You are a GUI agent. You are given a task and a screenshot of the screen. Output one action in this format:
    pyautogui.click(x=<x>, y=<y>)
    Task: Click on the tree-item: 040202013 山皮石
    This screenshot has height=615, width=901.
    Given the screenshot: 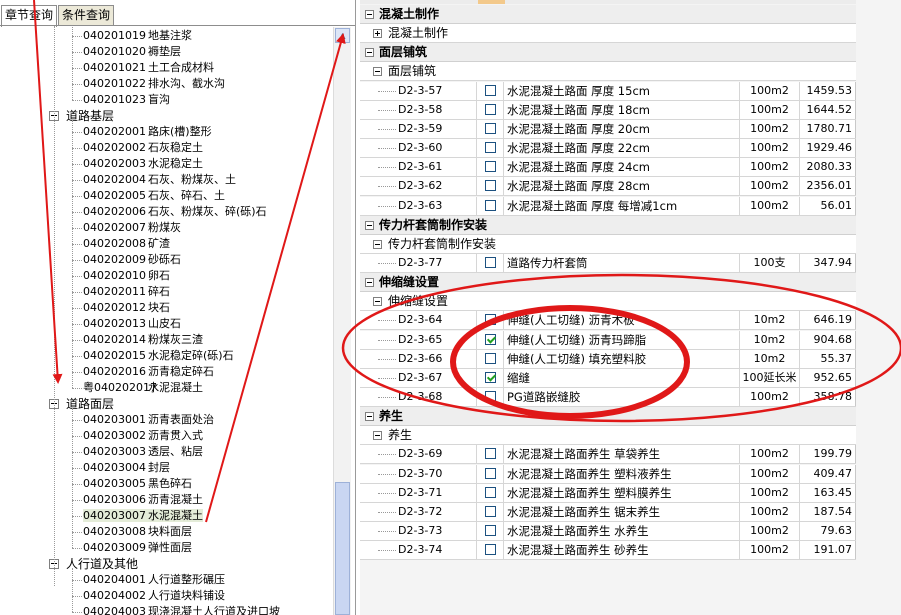 What is the action you would take?
    pyautogui.click(x=132, y=324)
    